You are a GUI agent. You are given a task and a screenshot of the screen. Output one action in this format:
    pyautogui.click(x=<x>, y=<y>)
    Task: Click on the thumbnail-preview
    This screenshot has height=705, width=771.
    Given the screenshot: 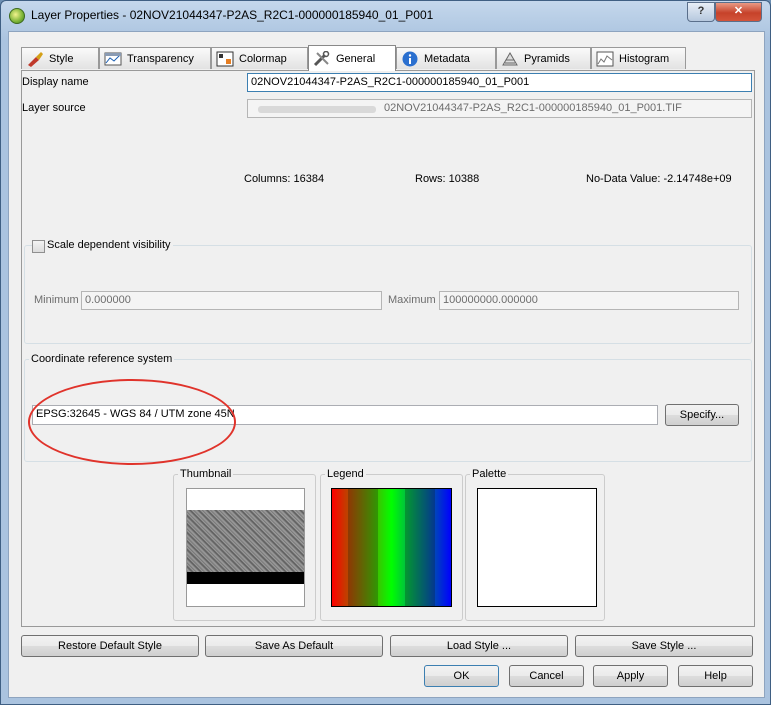 What is the action you would take?
    pyautogui.click(x=245, y=547)
    